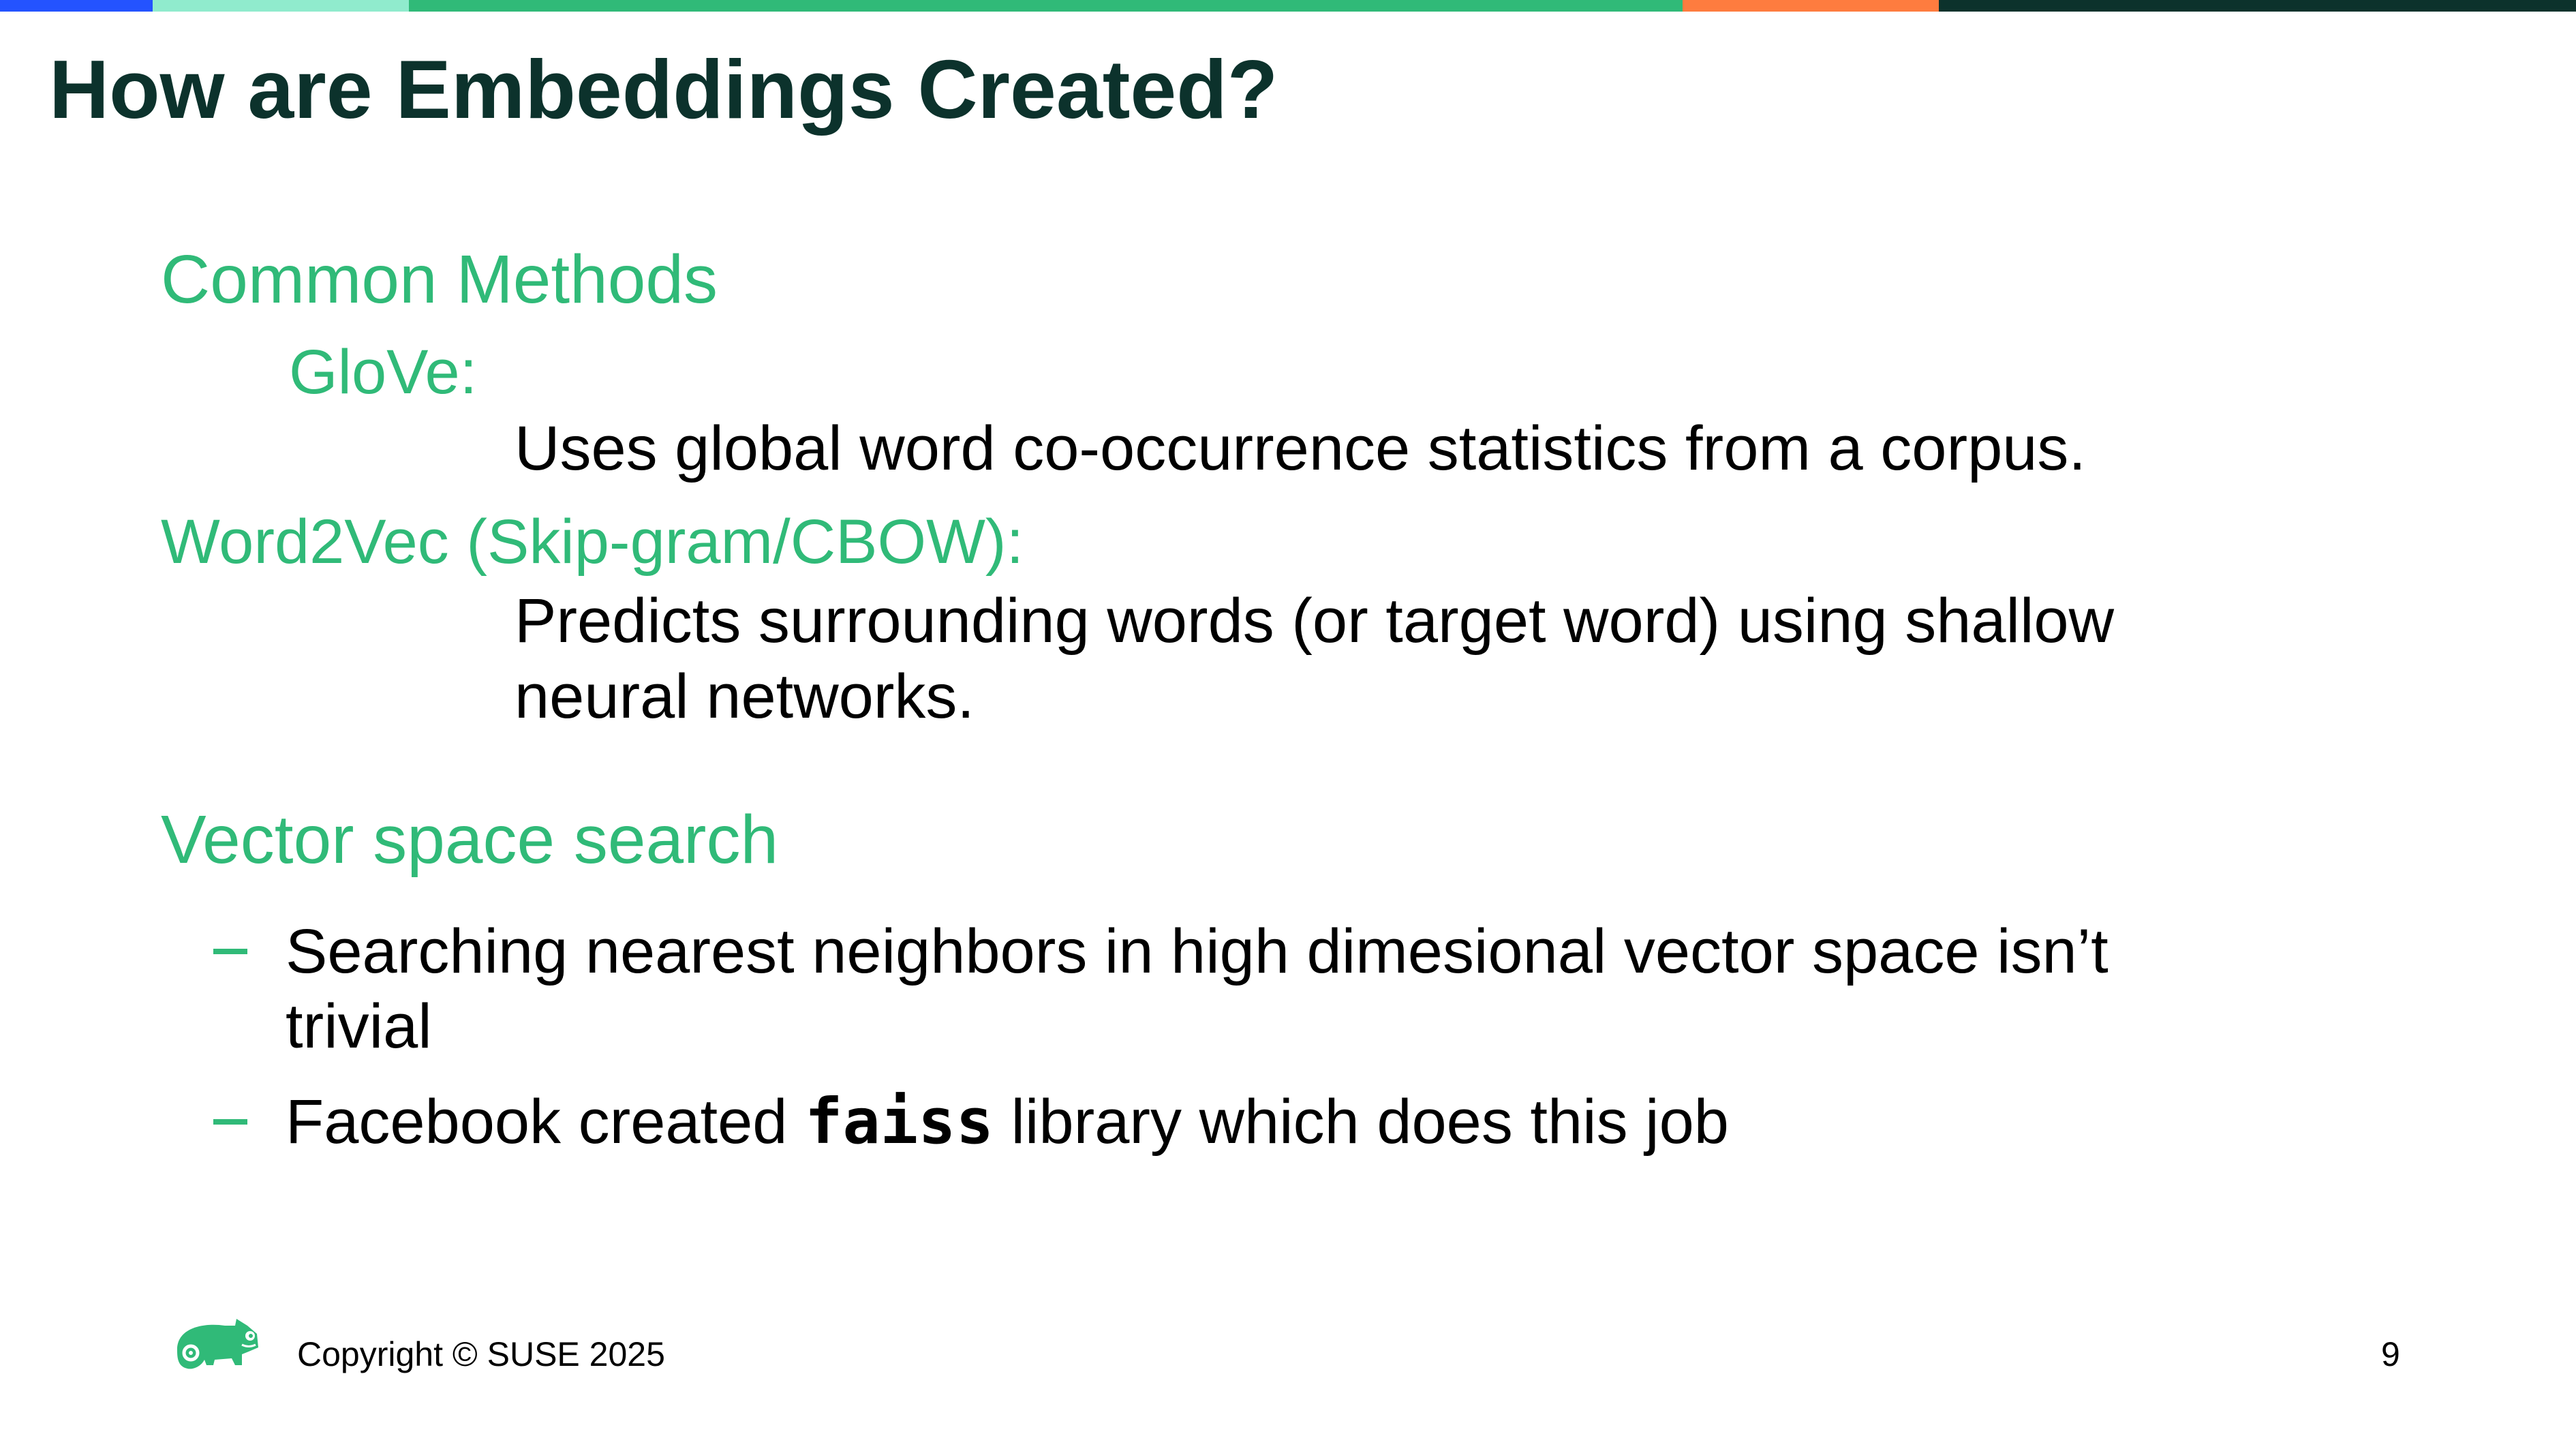  What do you see at coordinates (663, 89) in the screenshot?
I see `page-title: How are Embeddings Created?` at bounding box center [663, 89].